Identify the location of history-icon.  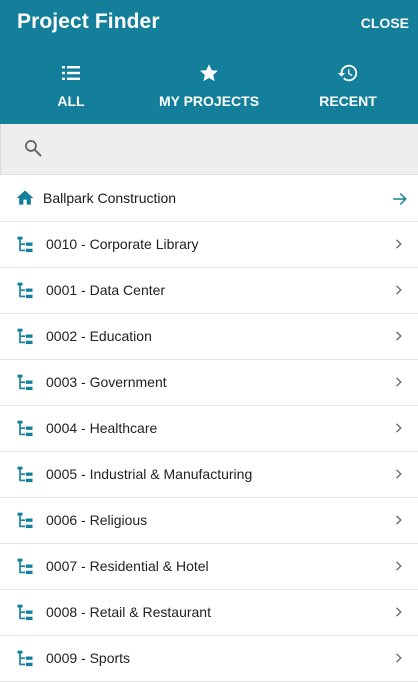
(348, 74).